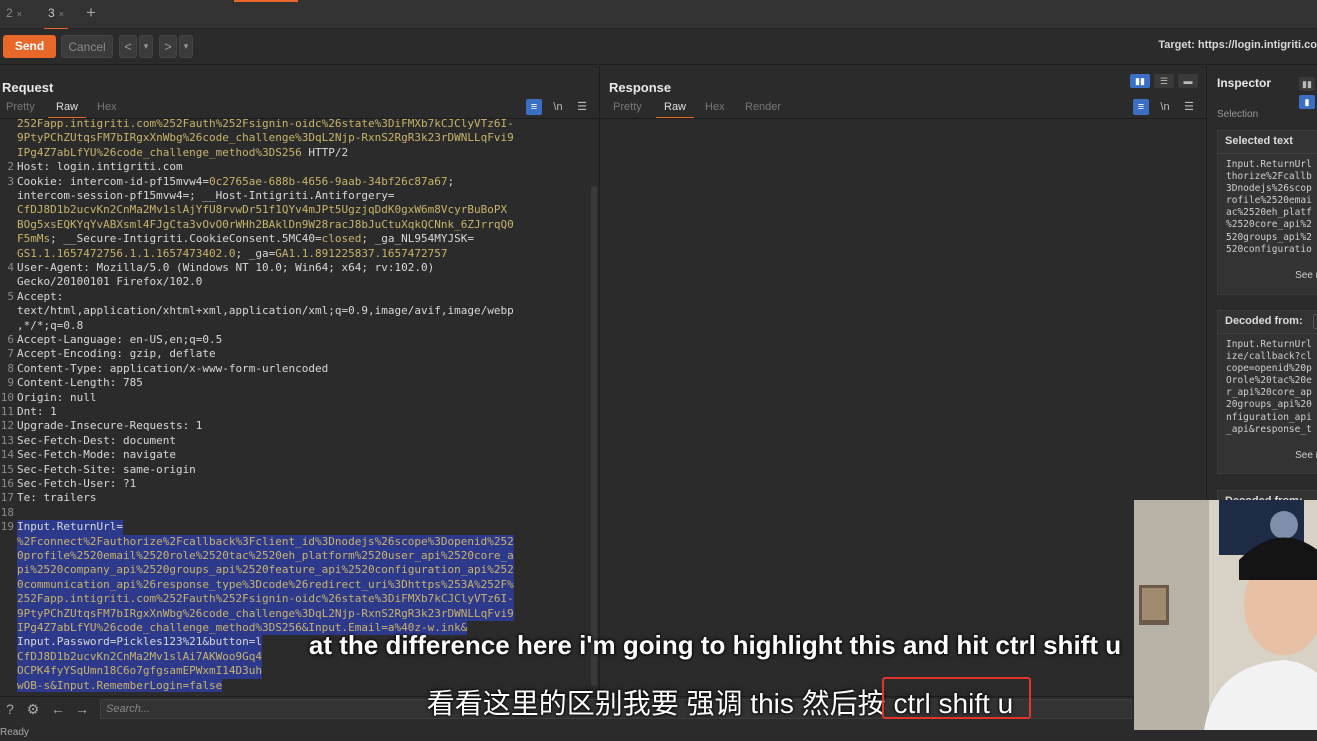 The image size is (1317, 741). I want to click on request-line: Accept:, so click(40, 297).